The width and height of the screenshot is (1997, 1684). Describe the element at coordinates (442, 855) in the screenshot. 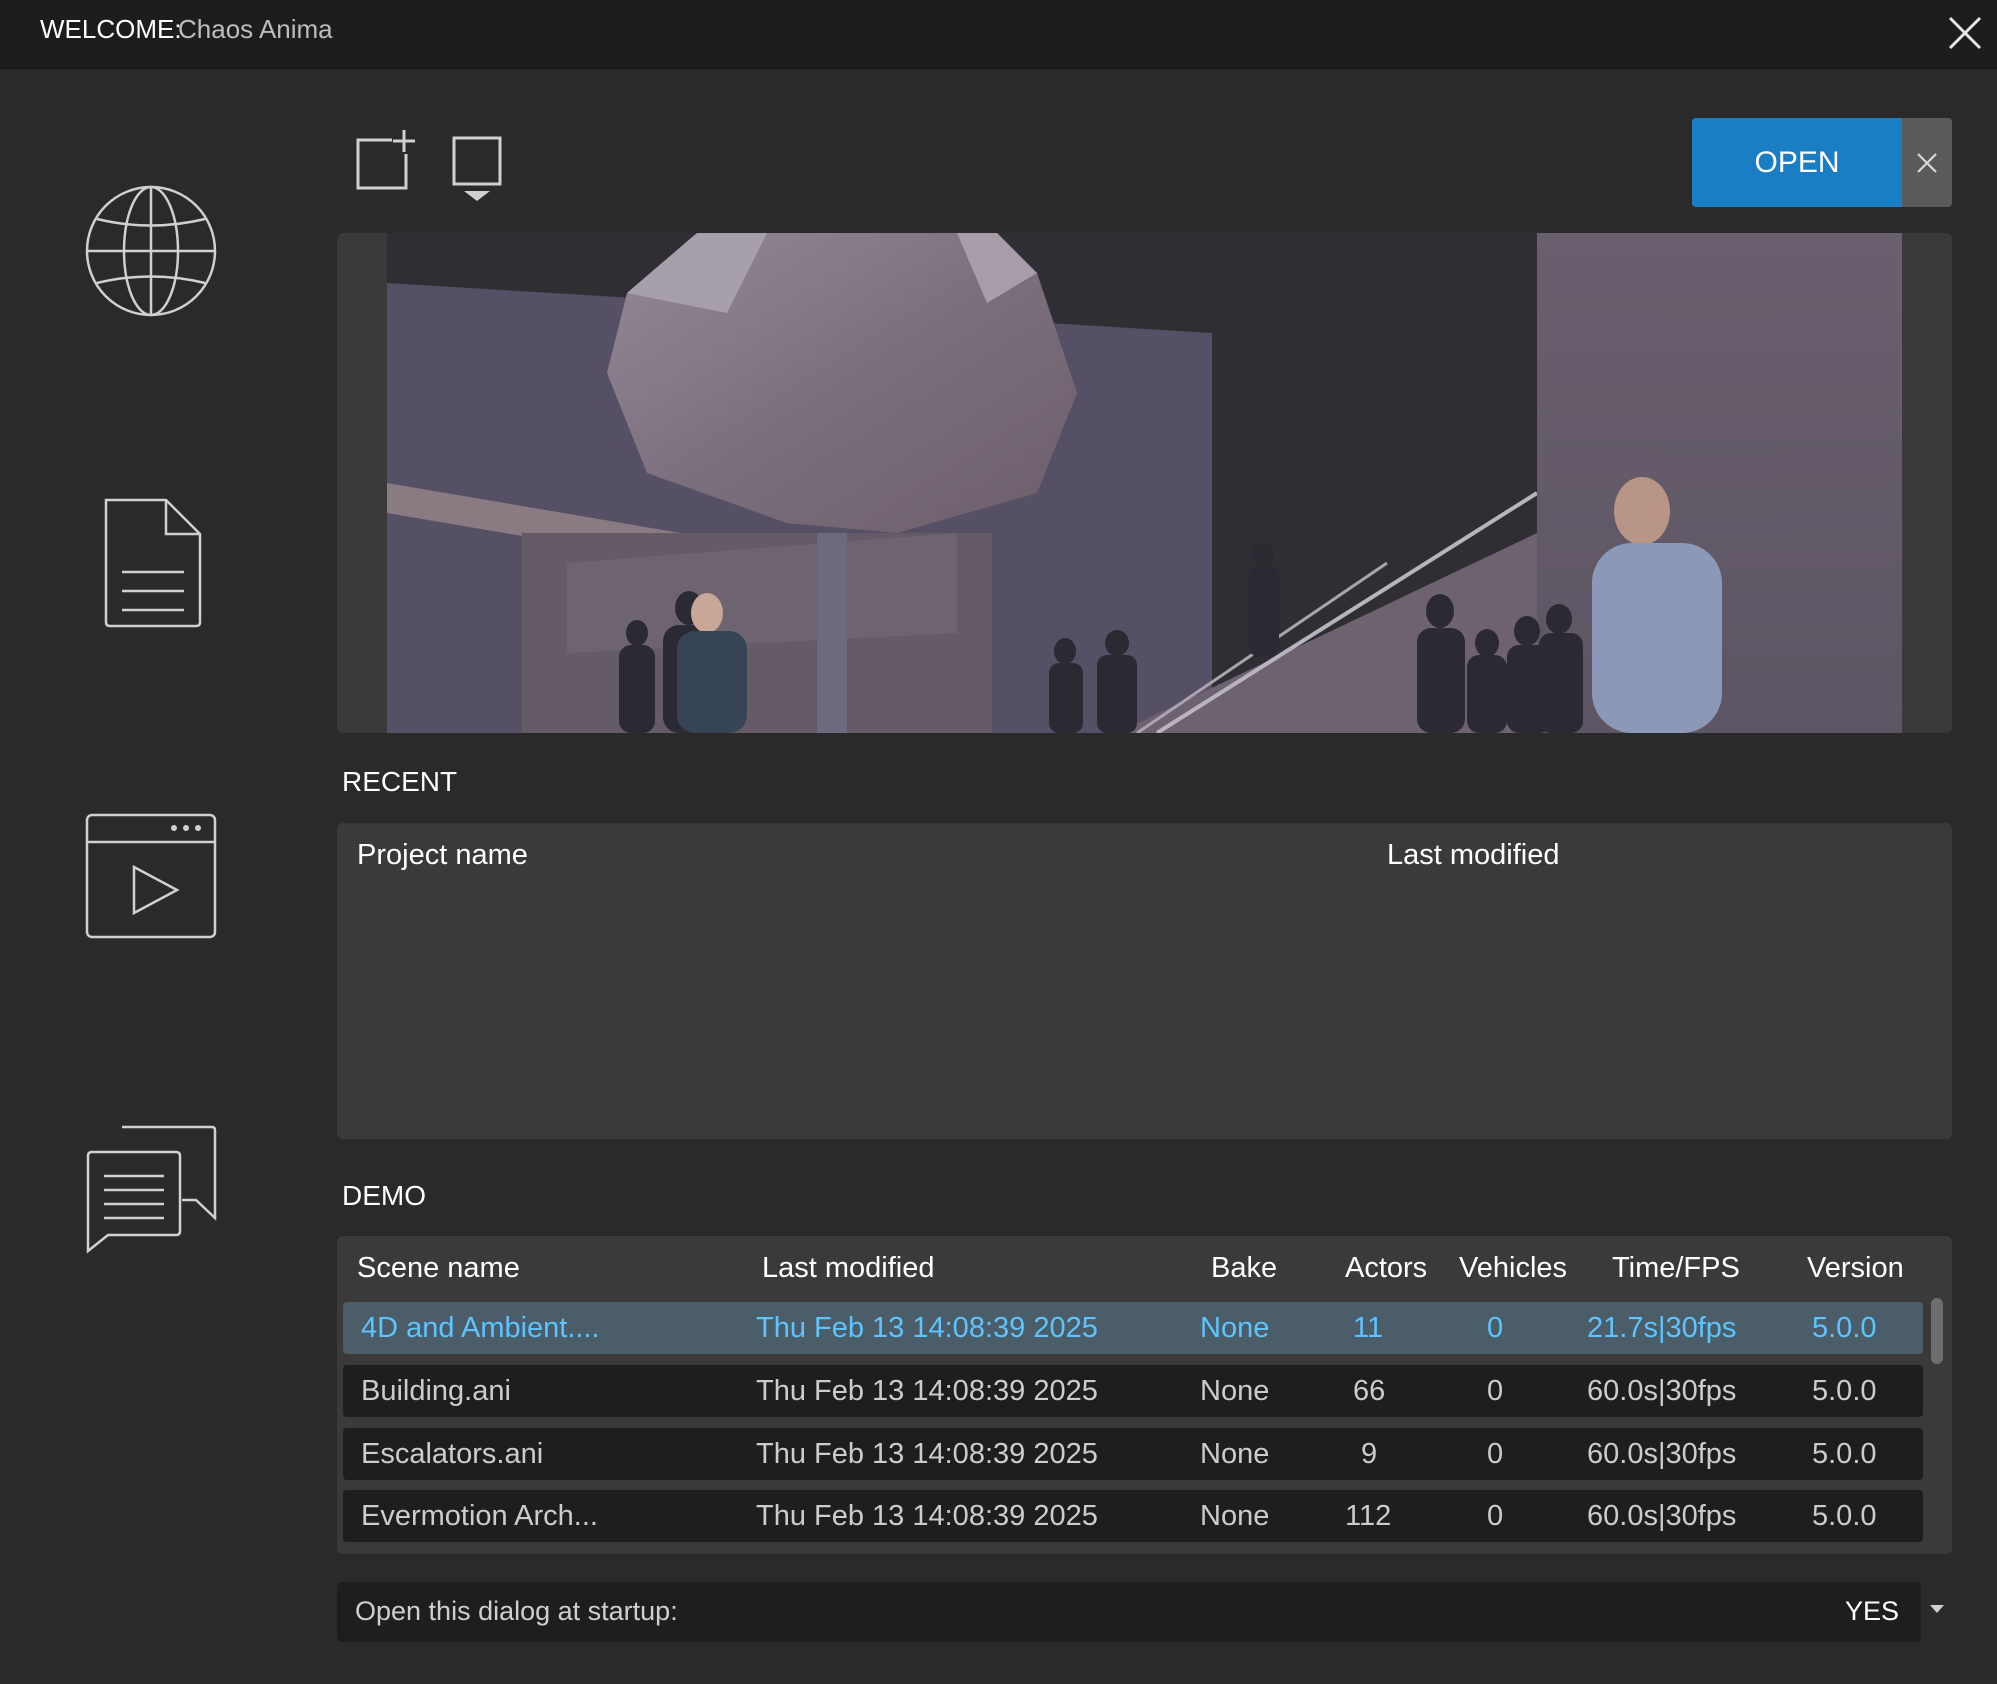

I see `column-header-project-name: Project name` at that location.